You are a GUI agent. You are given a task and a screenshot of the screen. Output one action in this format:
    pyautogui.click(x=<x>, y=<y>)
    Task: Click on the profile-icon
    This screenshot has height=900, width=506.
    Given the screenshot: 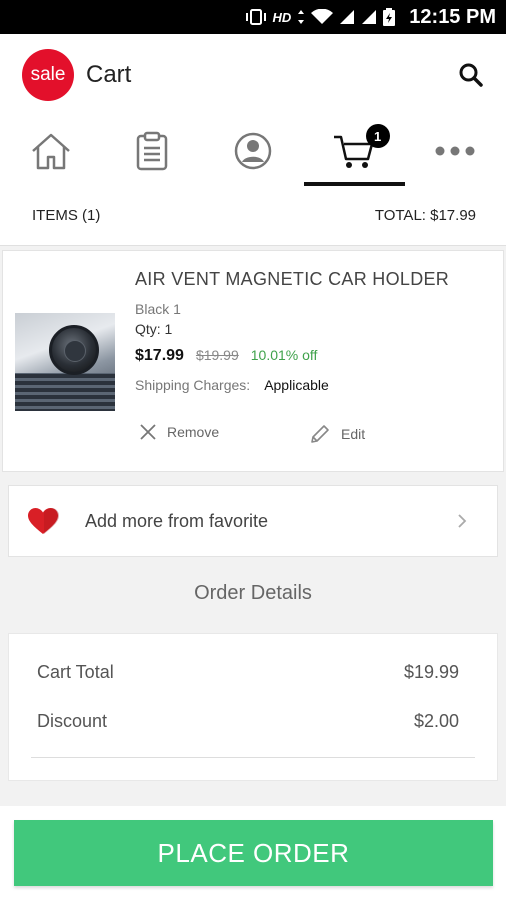 What is the action you would take?
    pyautogui.click(x=253, y=151)
    